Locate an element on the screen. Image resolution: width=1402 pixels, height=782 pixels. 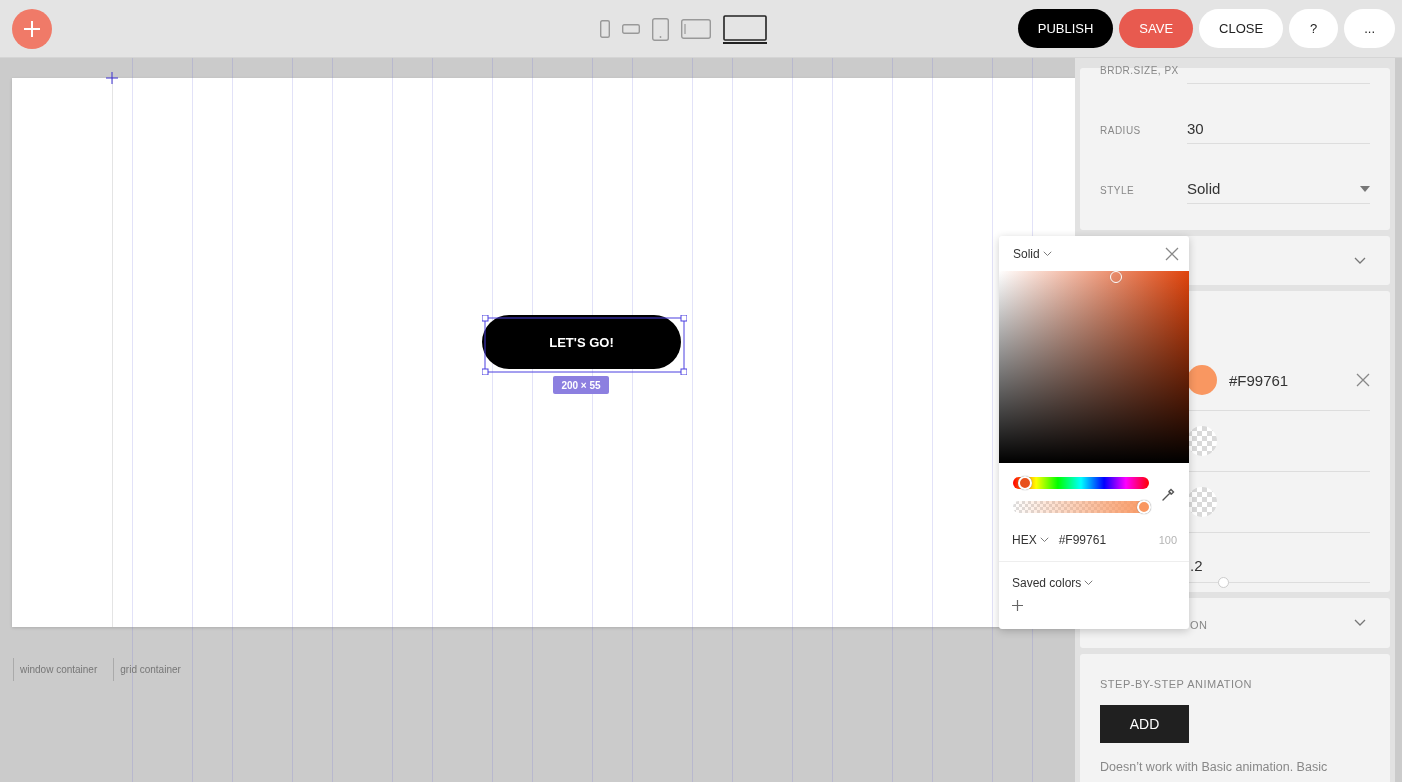
section-title: STEP-BY-STEP ANIMATION is located at coordinates (1176, 684).